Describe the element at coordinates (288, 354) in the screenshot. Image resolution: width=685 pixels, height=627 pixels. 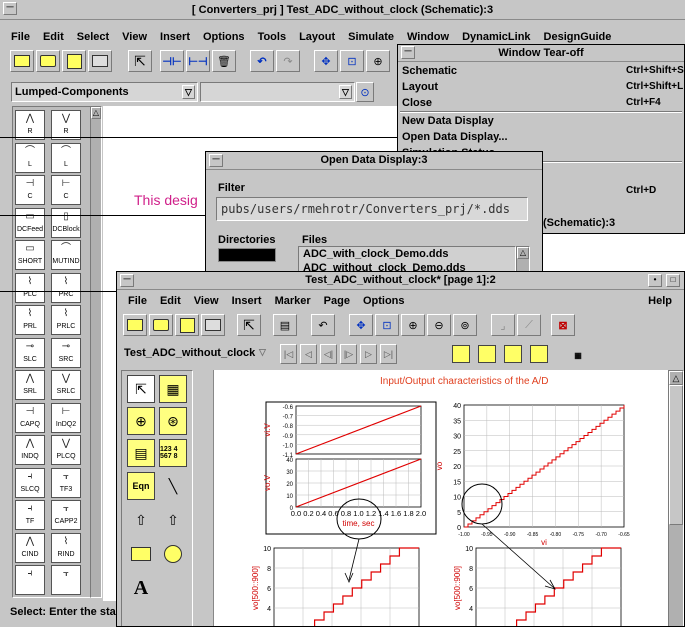
I see `nav-first-icon: |◁` at that location.